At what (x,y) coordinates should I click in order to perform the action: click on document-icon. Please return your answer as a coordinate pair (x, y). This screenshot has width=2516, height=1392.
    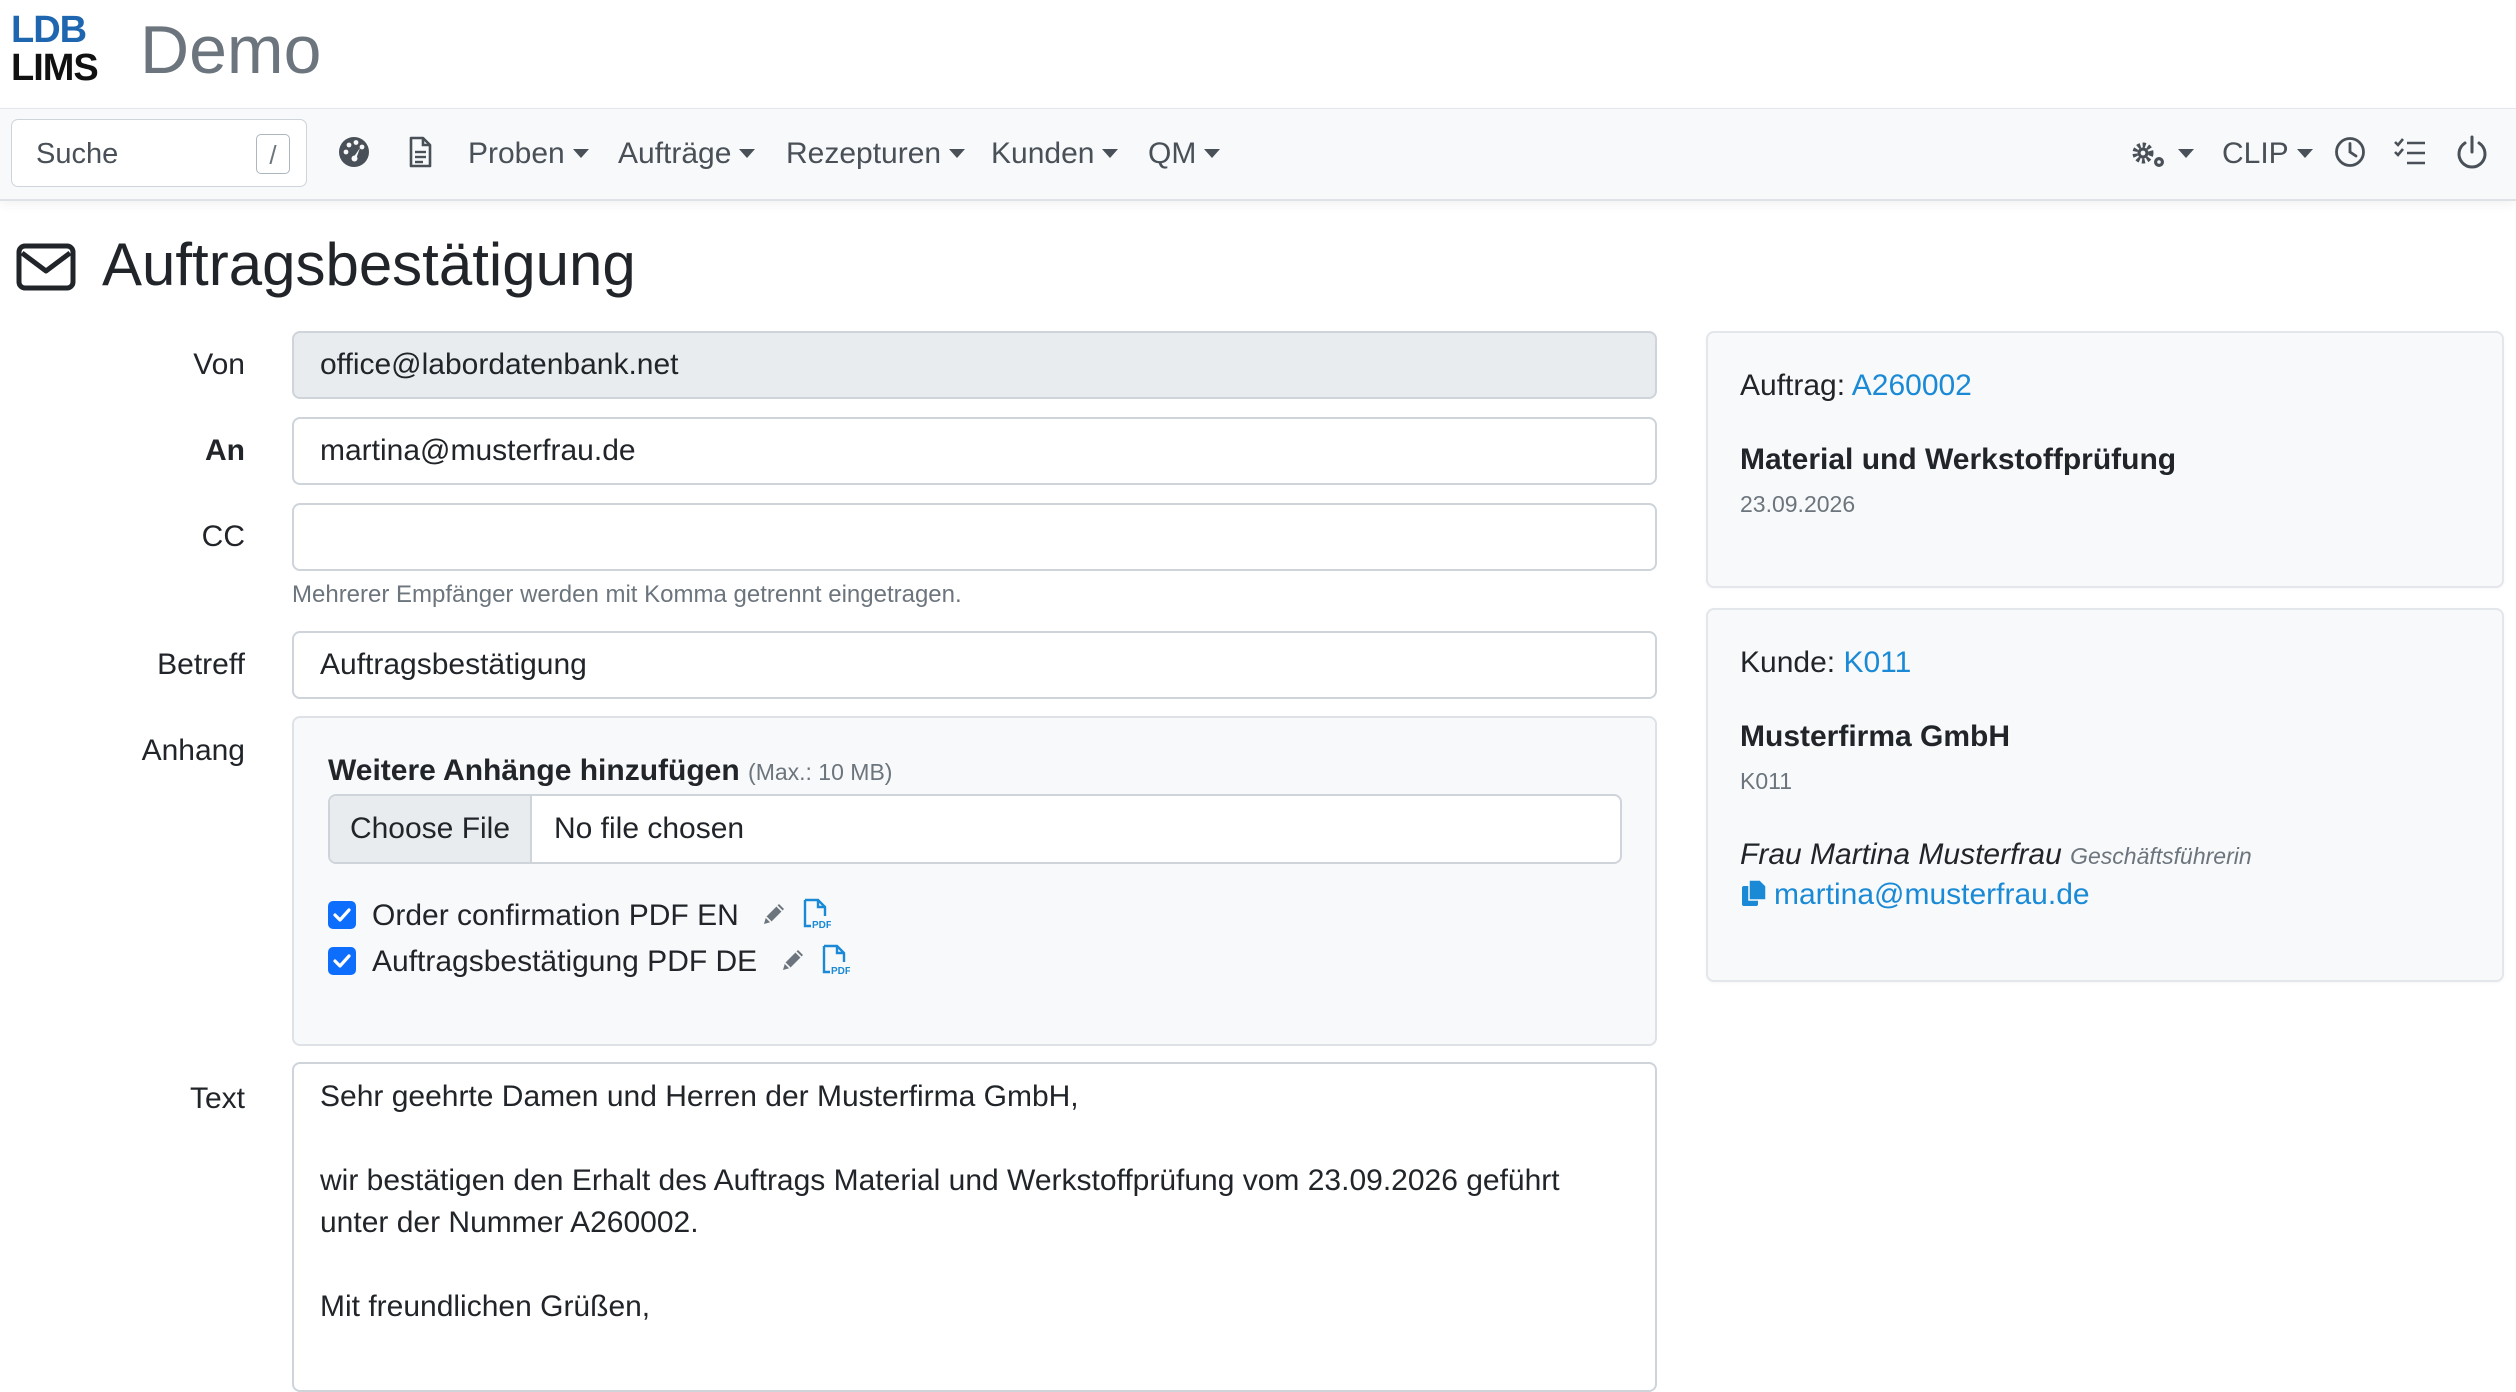
    Looking at the image, I should click on (420, 152).